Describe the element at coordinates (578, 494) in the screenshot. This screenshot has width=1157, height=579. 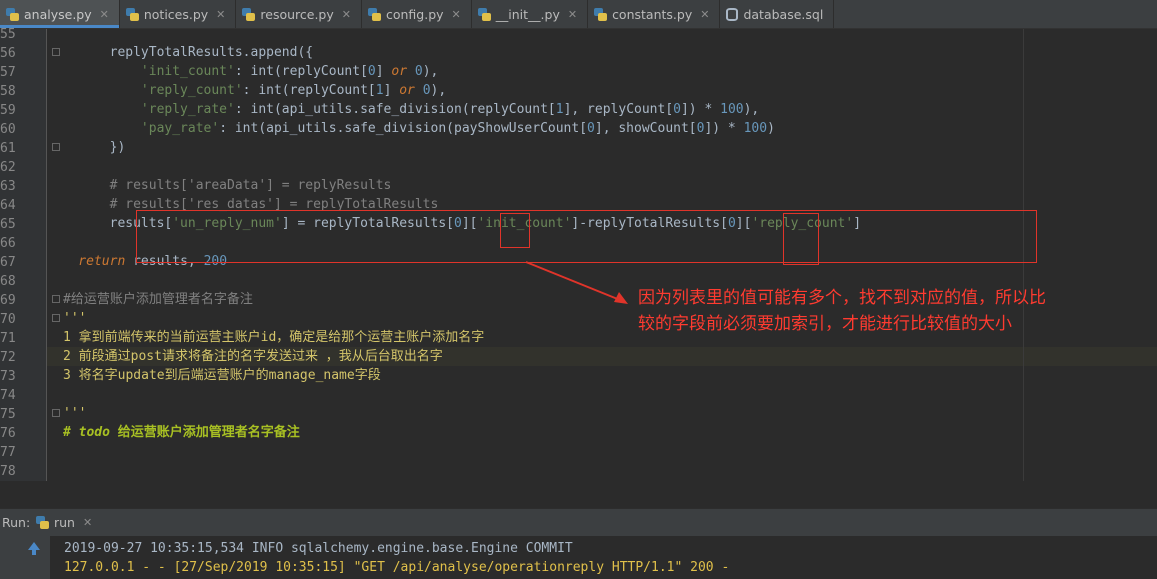
I see `editor-bottom-area` at that location.